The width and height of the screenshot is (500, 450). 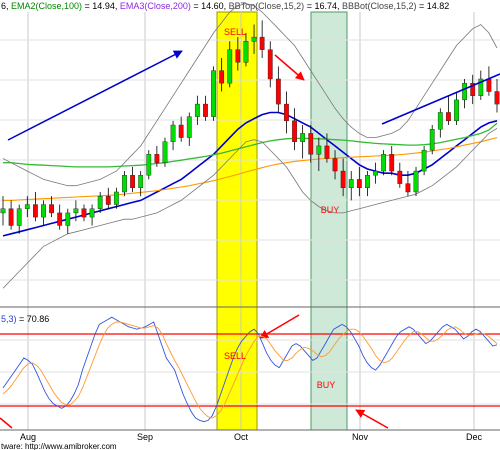 I want to click on legend-segment: = 14.60,, so click(x=208, y=6).